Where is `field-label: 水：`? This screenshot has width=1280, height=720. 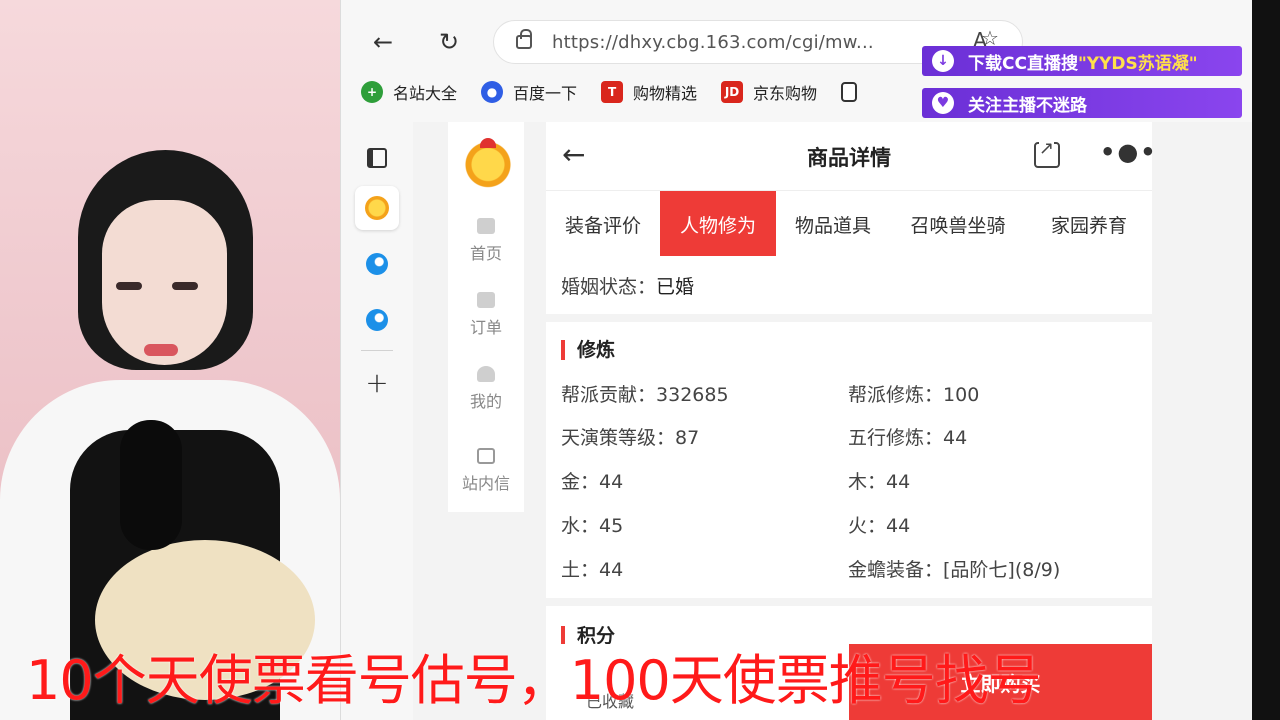 field-label: 水： is located at coordinates (580, 526).